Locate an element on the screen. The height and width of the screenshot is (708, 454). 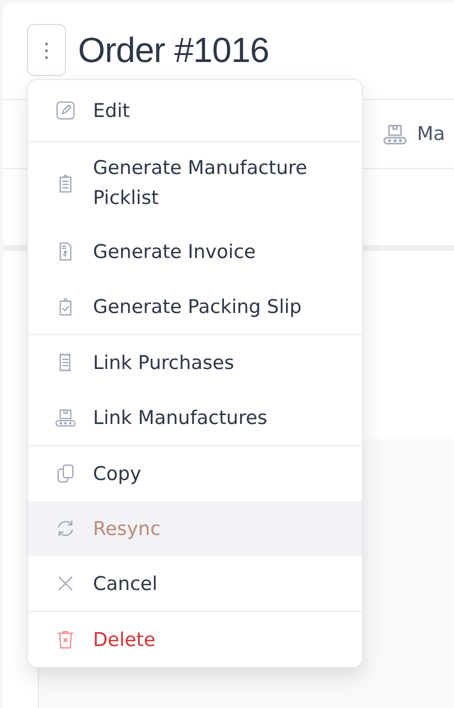
menu-item: Copy is located at coordinates (195, 473).